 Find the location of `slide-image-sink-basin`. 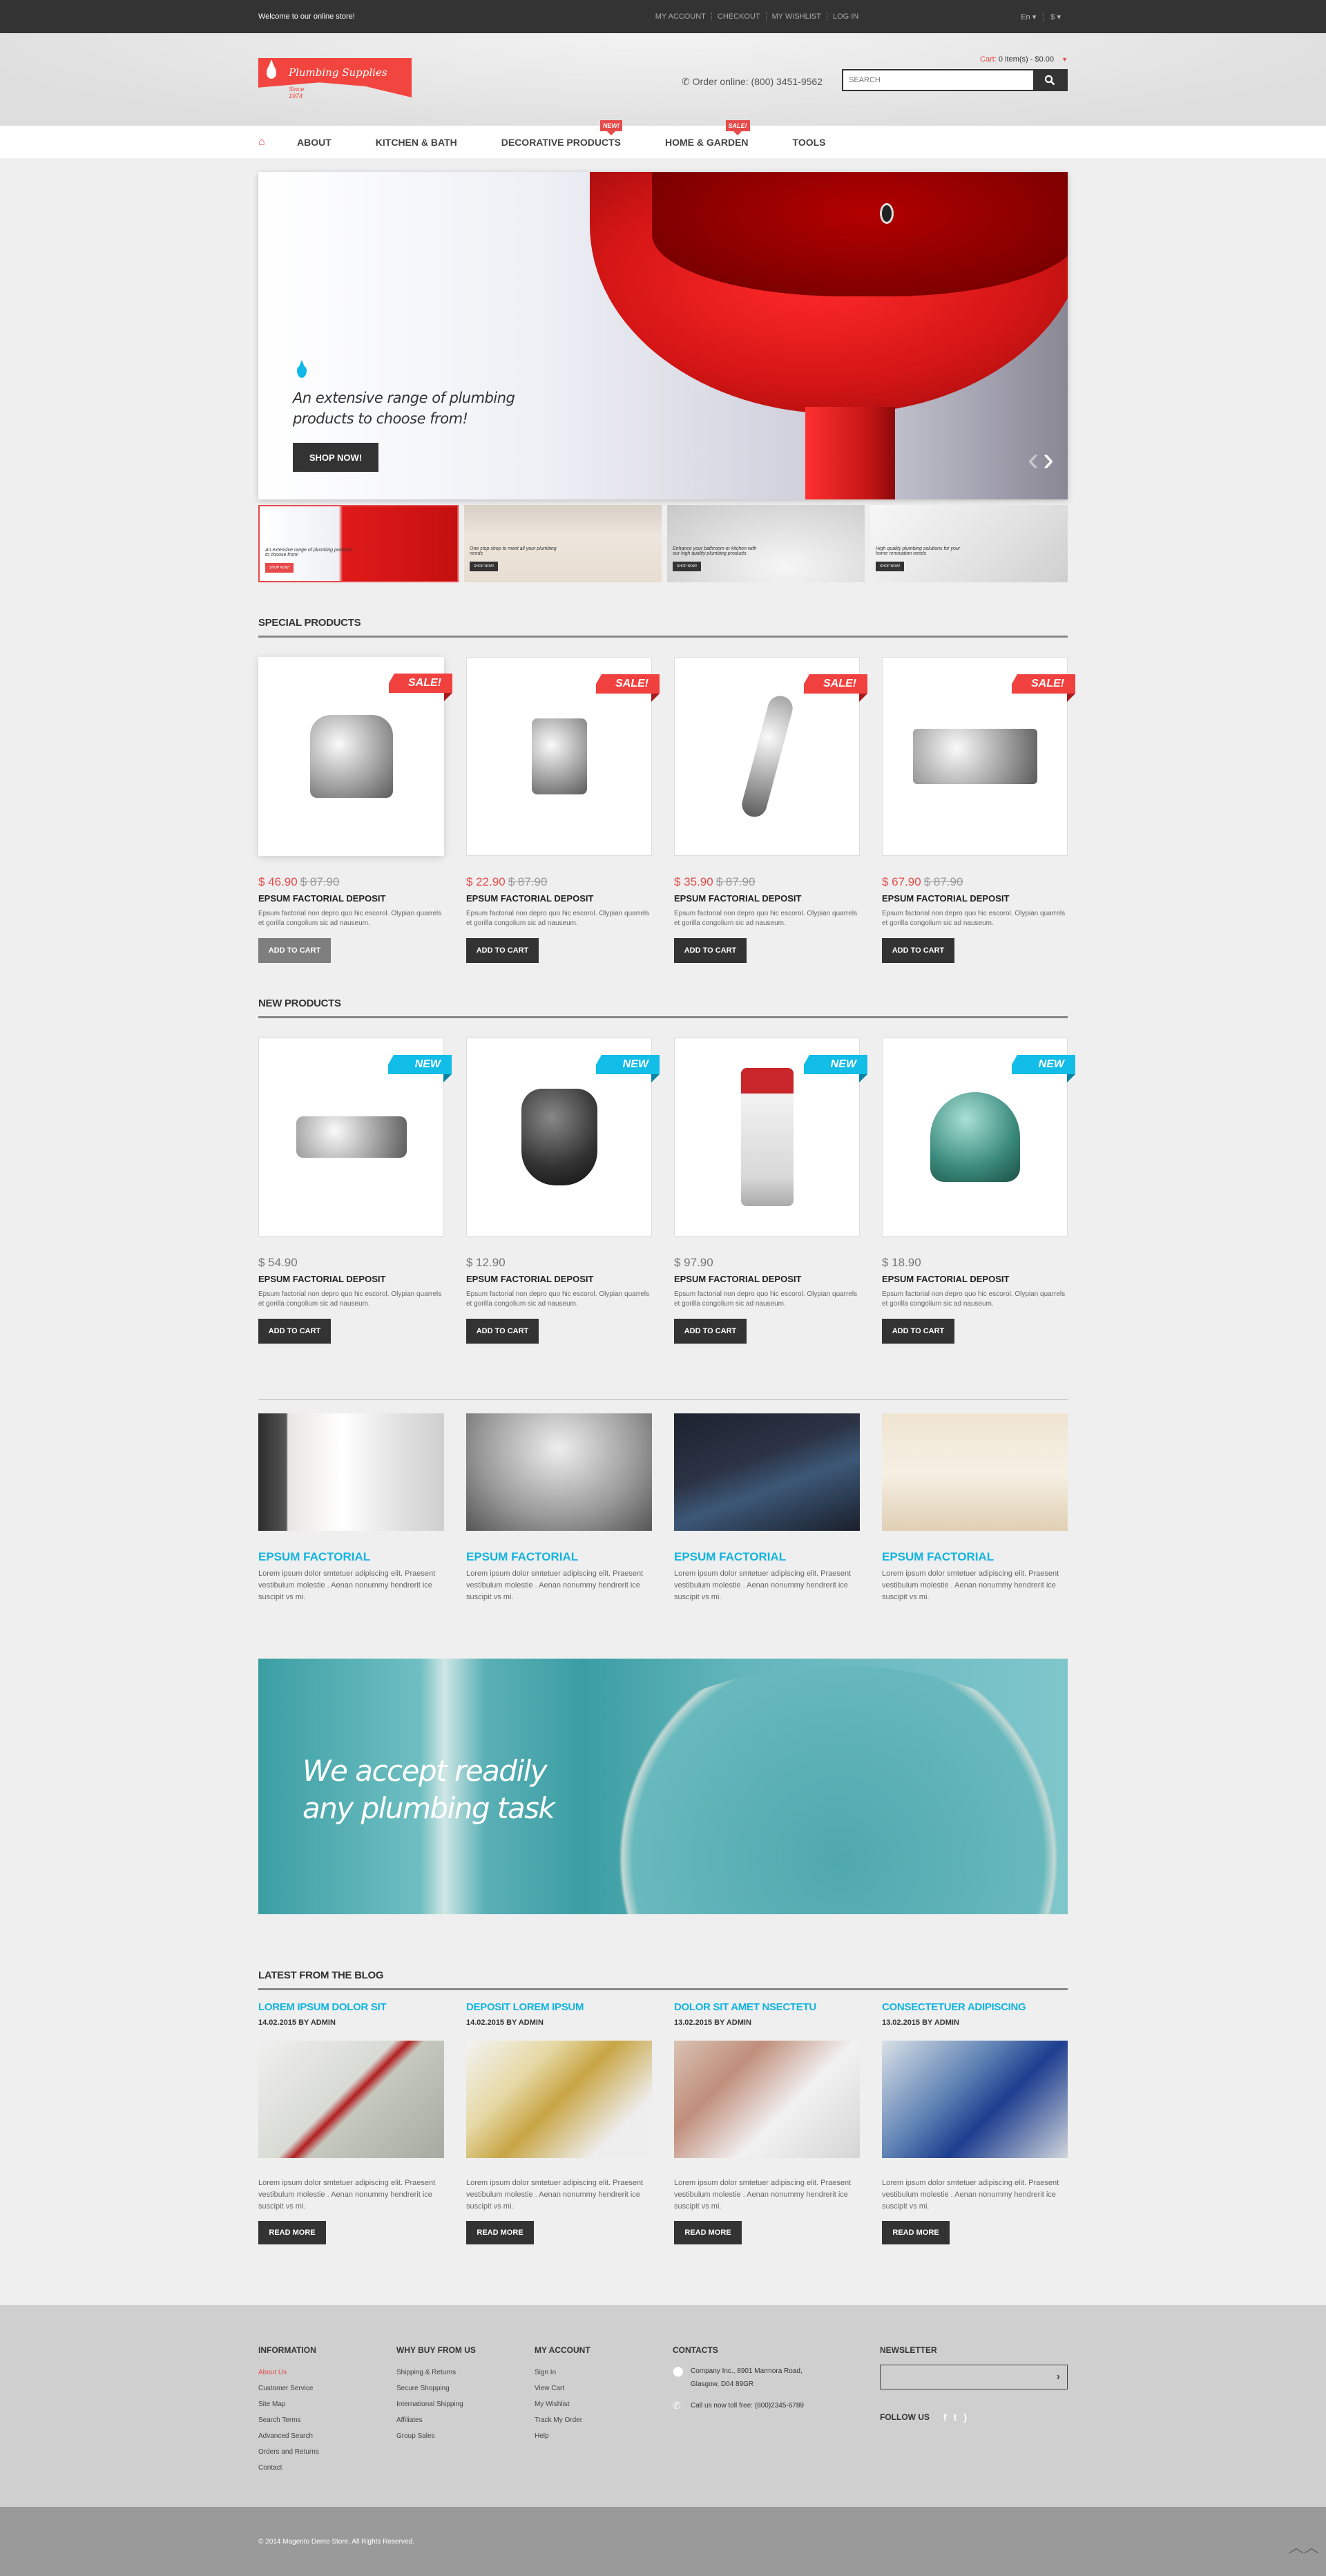

slide-image-sink-basin is located at coordinates (860, 234).